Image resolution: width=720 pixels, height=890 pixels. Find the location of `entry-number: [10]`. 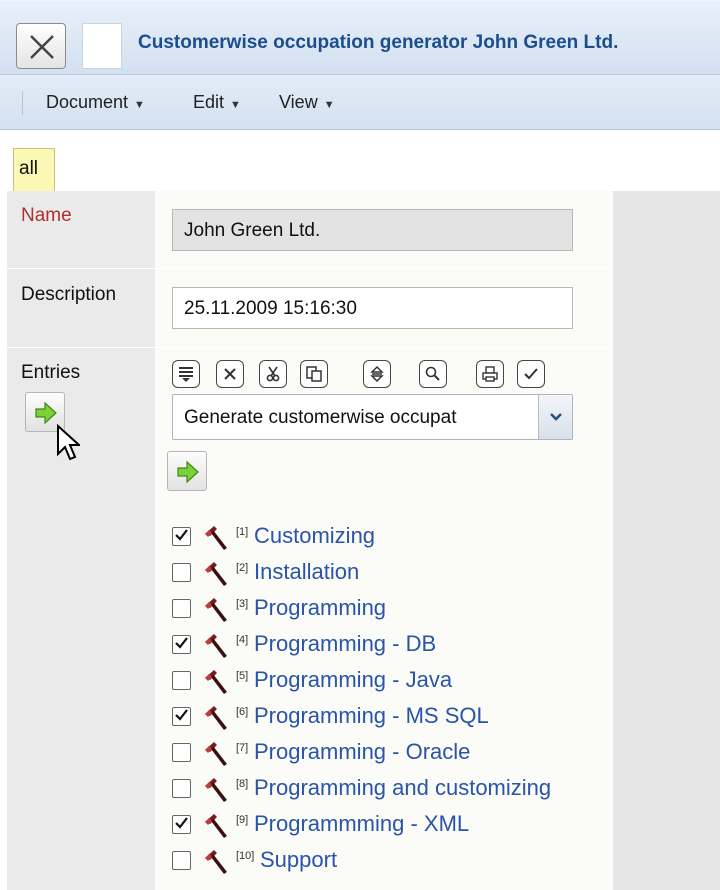

entry-number: [10] is located at coordinates (245, 856).